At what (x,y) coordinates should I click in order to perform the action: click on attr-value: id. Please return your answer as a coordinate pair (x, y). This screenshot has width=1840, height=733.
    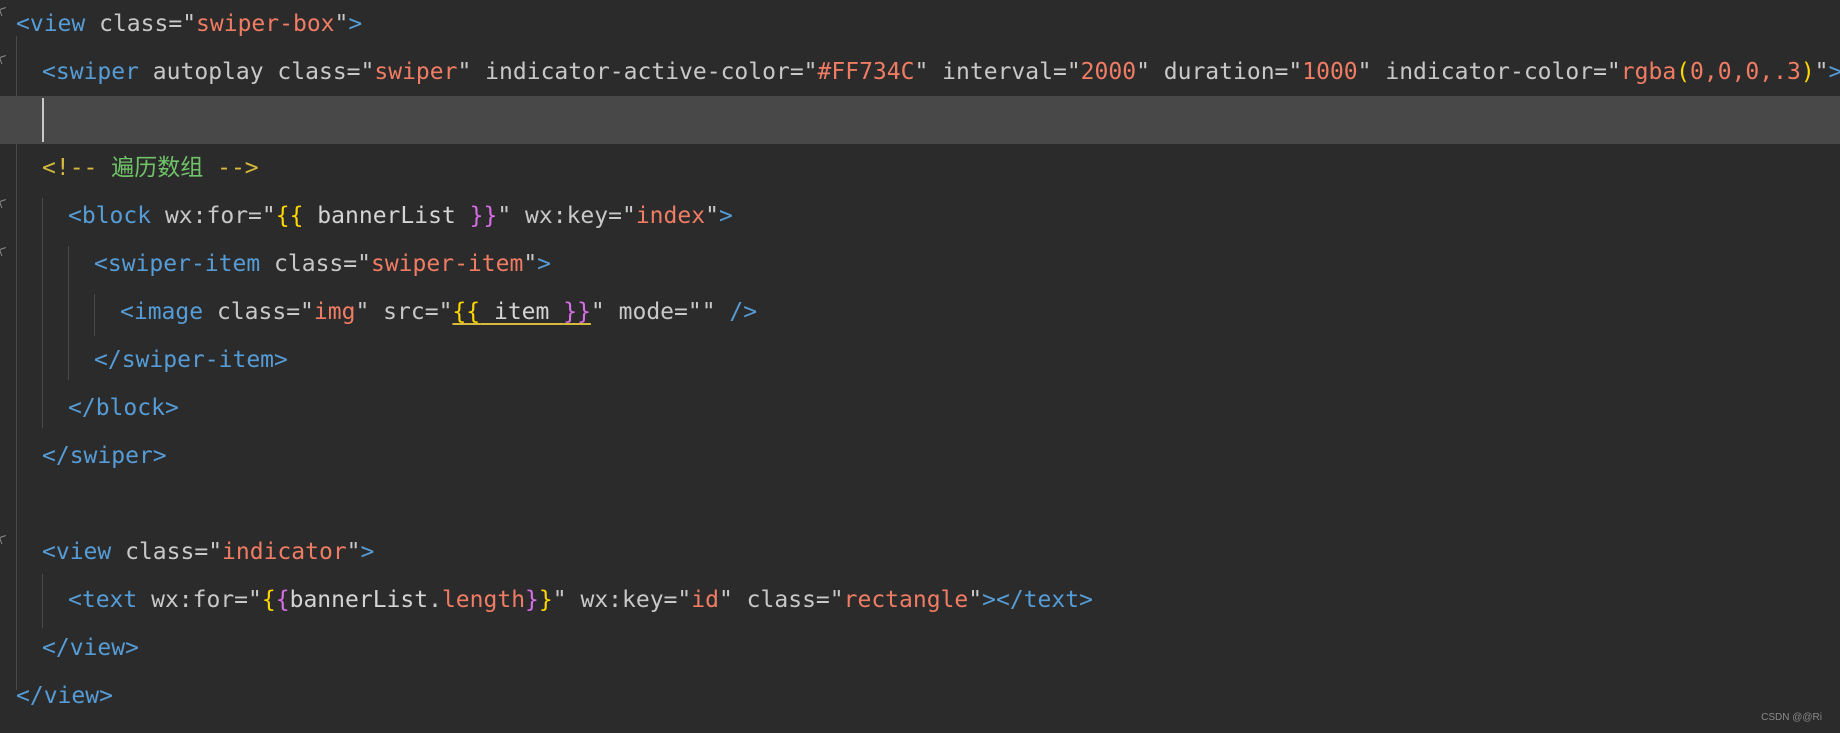
    Looking at the image, I should click on (705, 600).